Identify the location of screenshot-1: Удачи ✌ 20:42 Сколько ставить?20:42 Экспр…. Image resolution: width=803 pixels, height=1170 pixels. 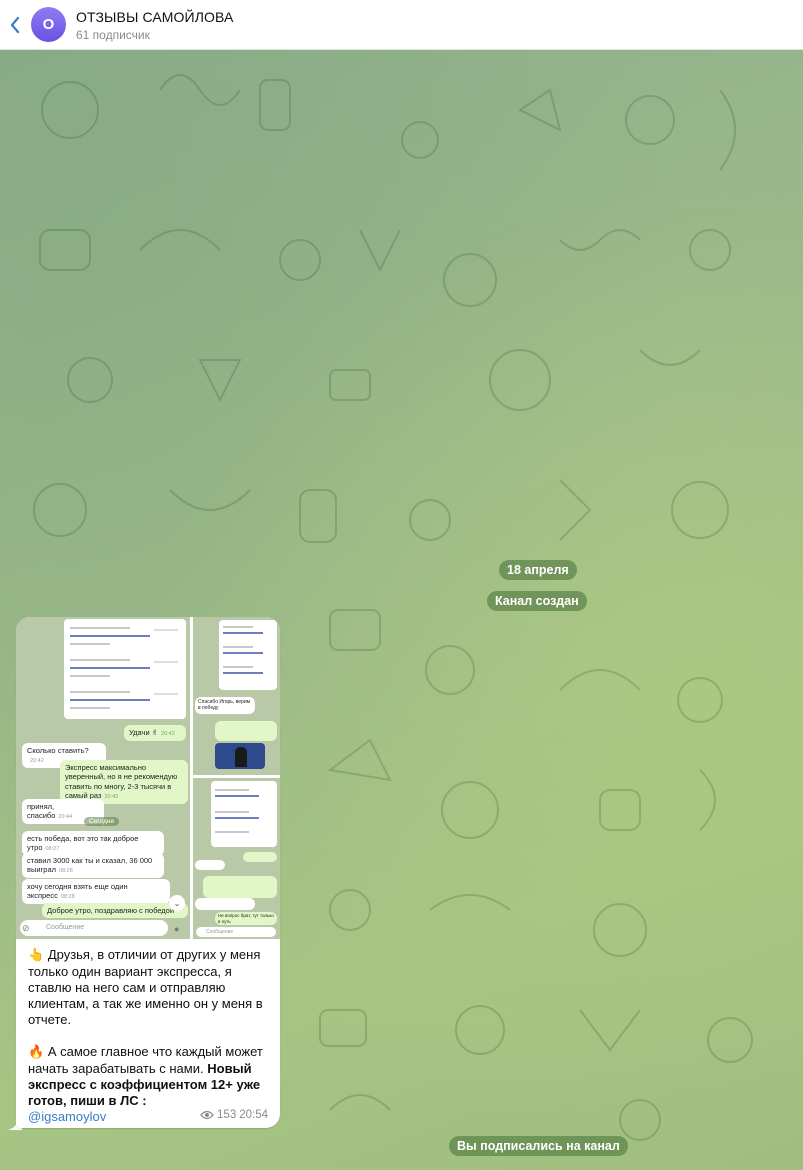
(103, 778).